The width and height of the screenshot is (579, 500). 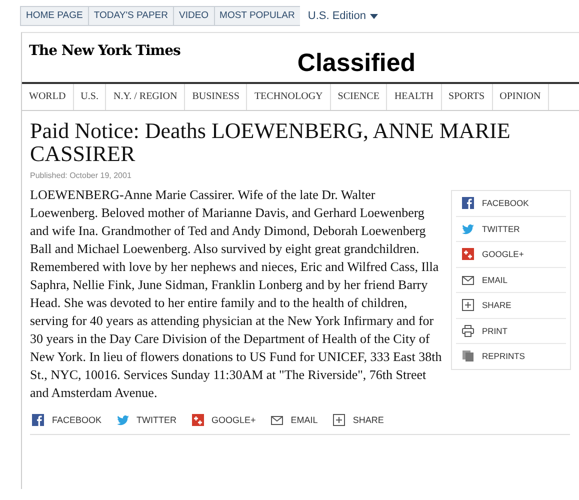 What do you see at coordinates (468, 356) in the screenshot?
I see `pages-icon` at bounding box center [468, 356].